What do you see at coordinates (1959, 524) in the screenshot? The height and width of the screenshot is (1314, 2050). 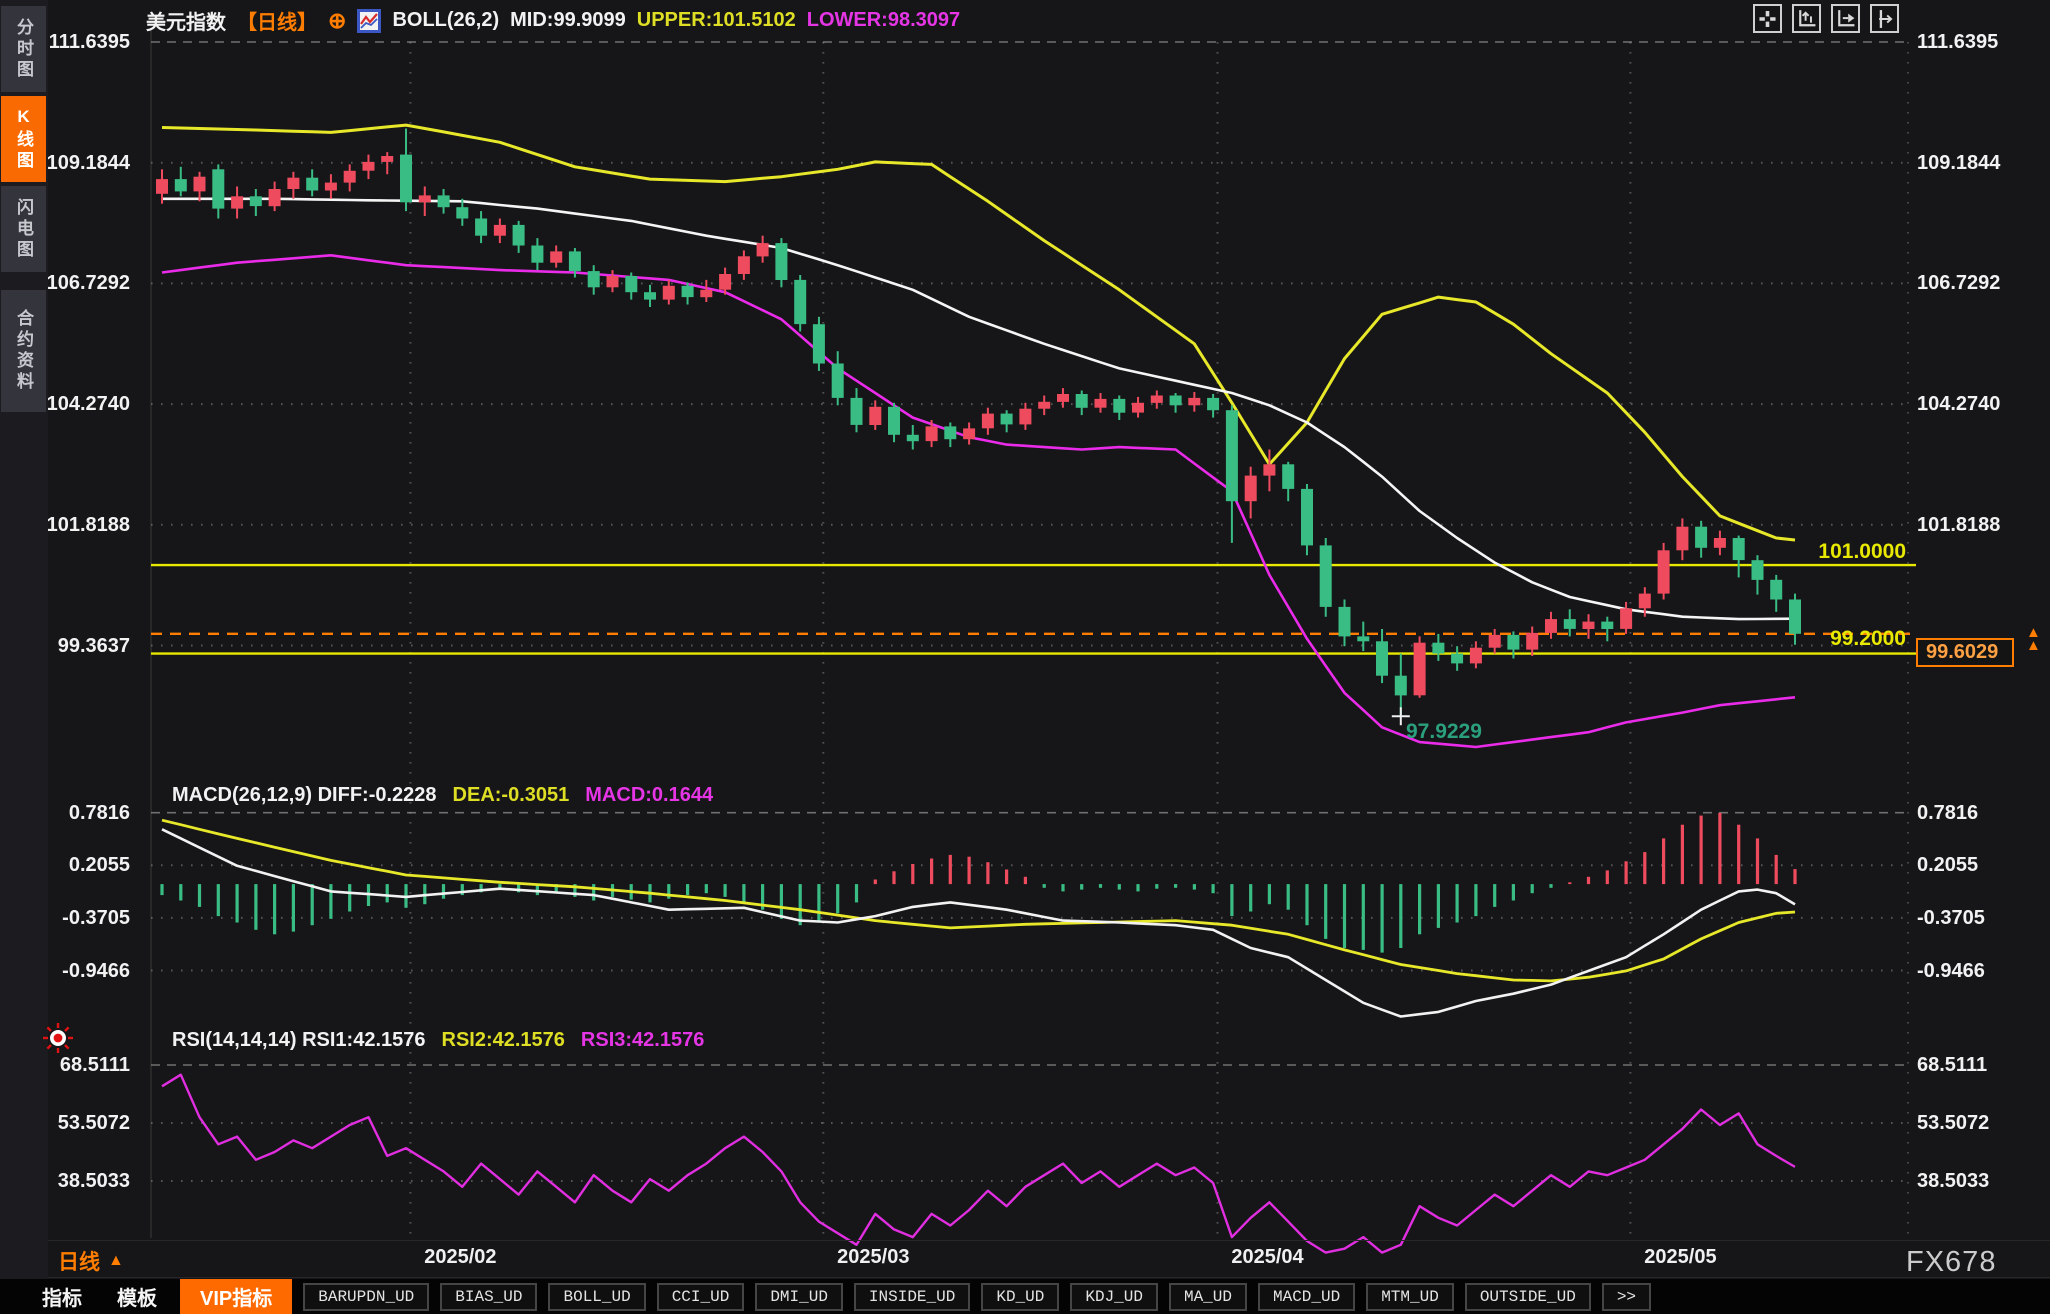 I see `y-axis-tick-right: 101.8188` at bounding box center [1959, 524].